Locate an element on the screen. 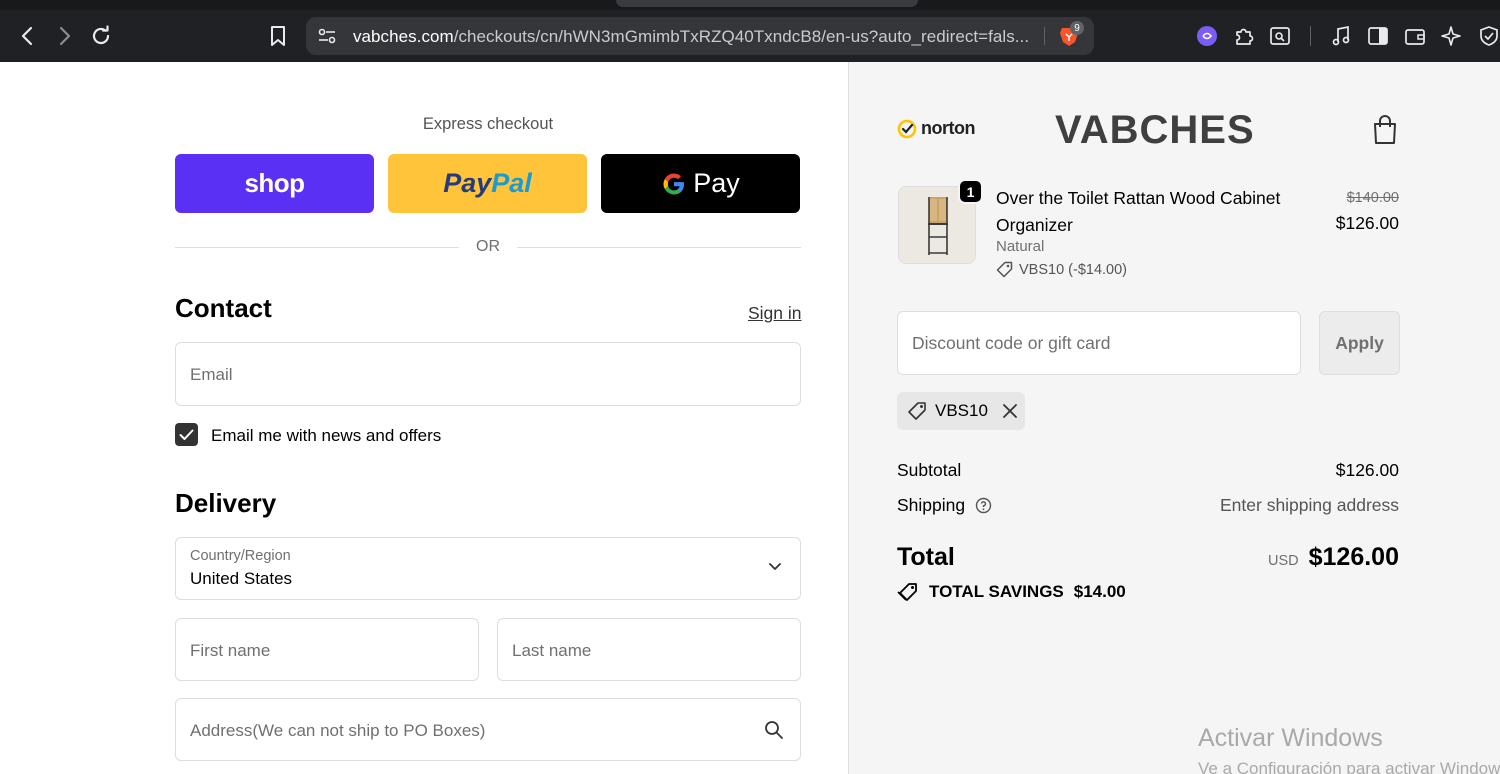  email-field: Email is located at coordinates (488, 374).